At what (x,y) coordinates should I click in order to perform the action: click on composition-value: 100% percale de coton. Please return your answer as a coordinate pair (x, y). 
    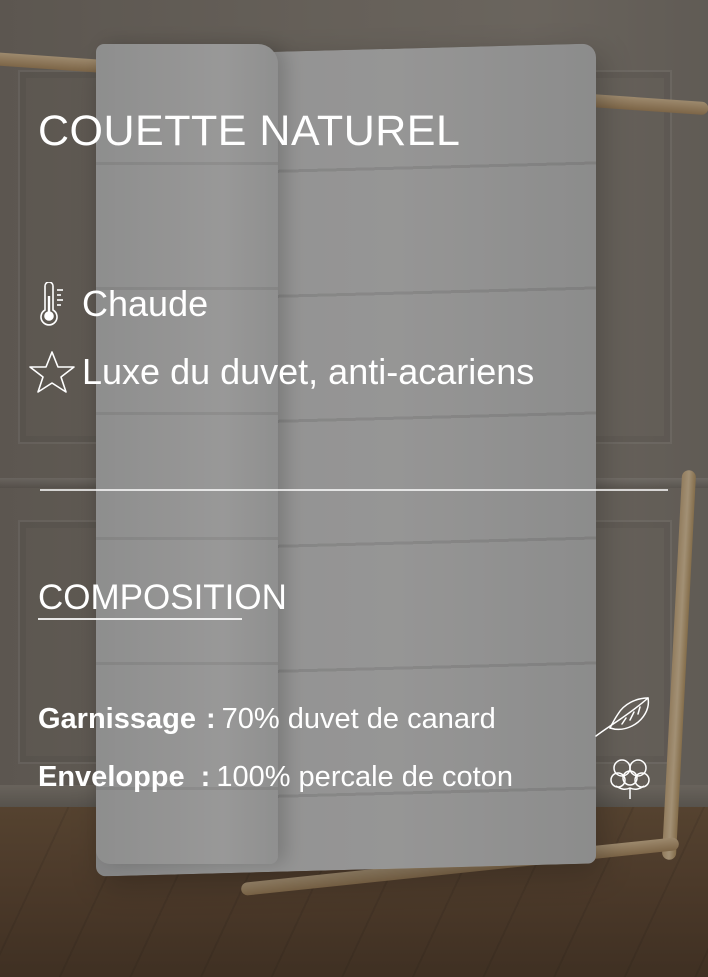
    Looking at the image, I should click on (364, 777).